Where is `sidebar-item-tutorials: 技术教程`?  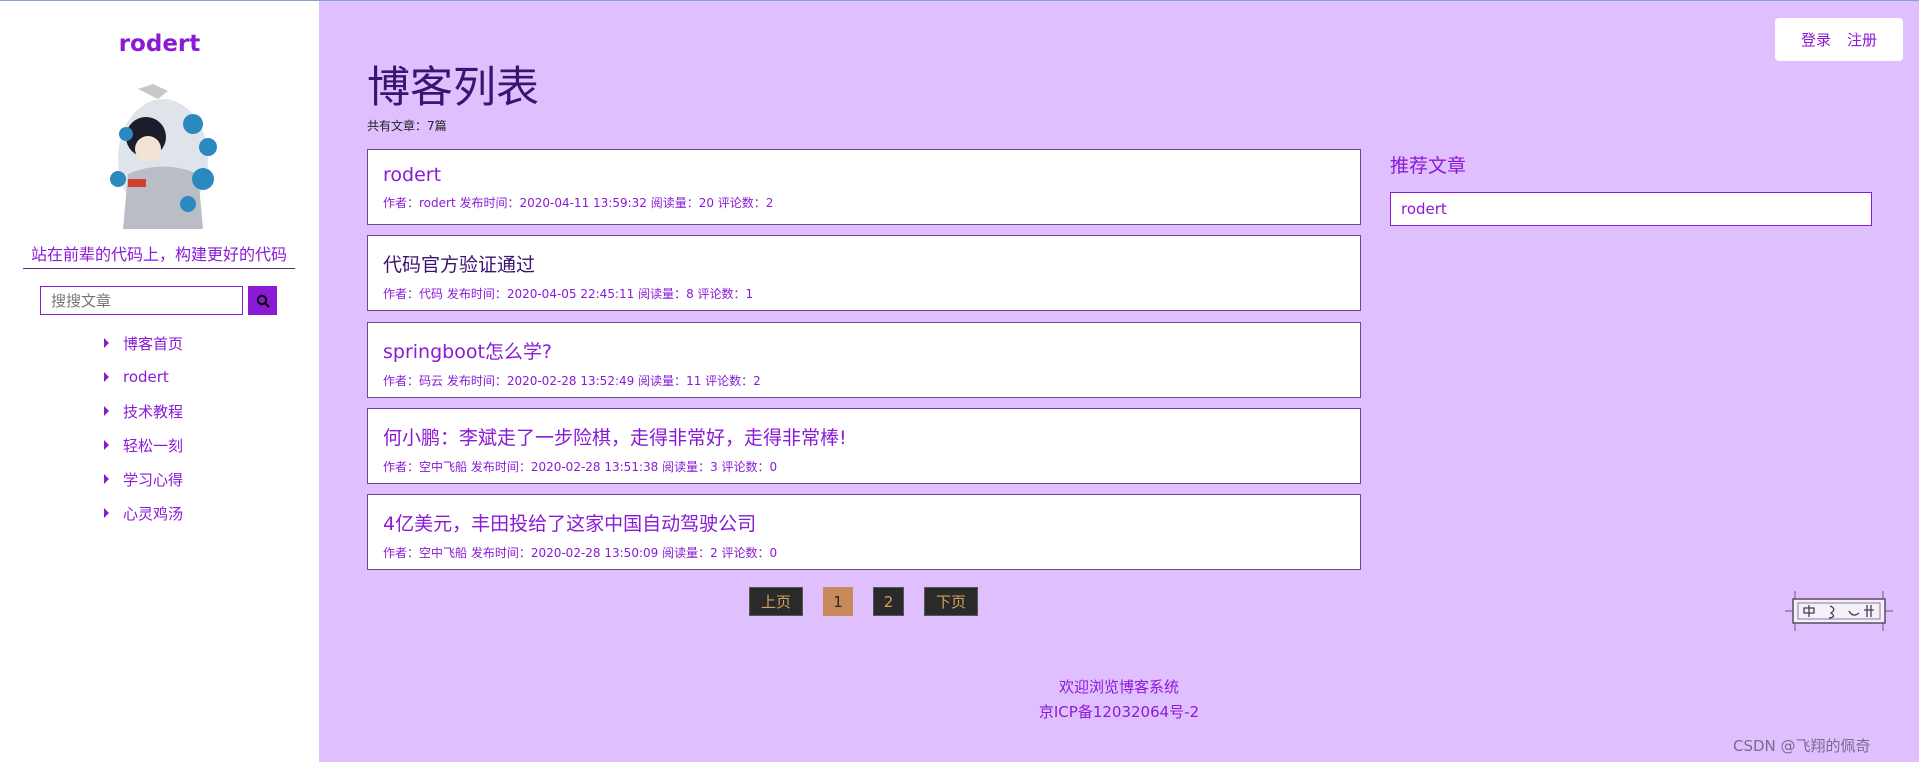
sidebar-item-tutorials: 技术教程 is located at coordinates (143, 411).